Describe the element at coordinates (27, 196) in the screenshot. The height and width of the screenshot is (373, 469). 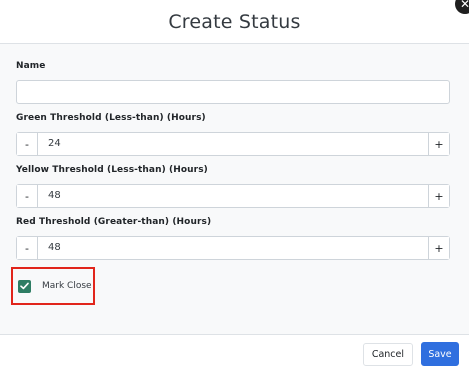
I see `yellow-threshold-decrement-button: -` at that location.